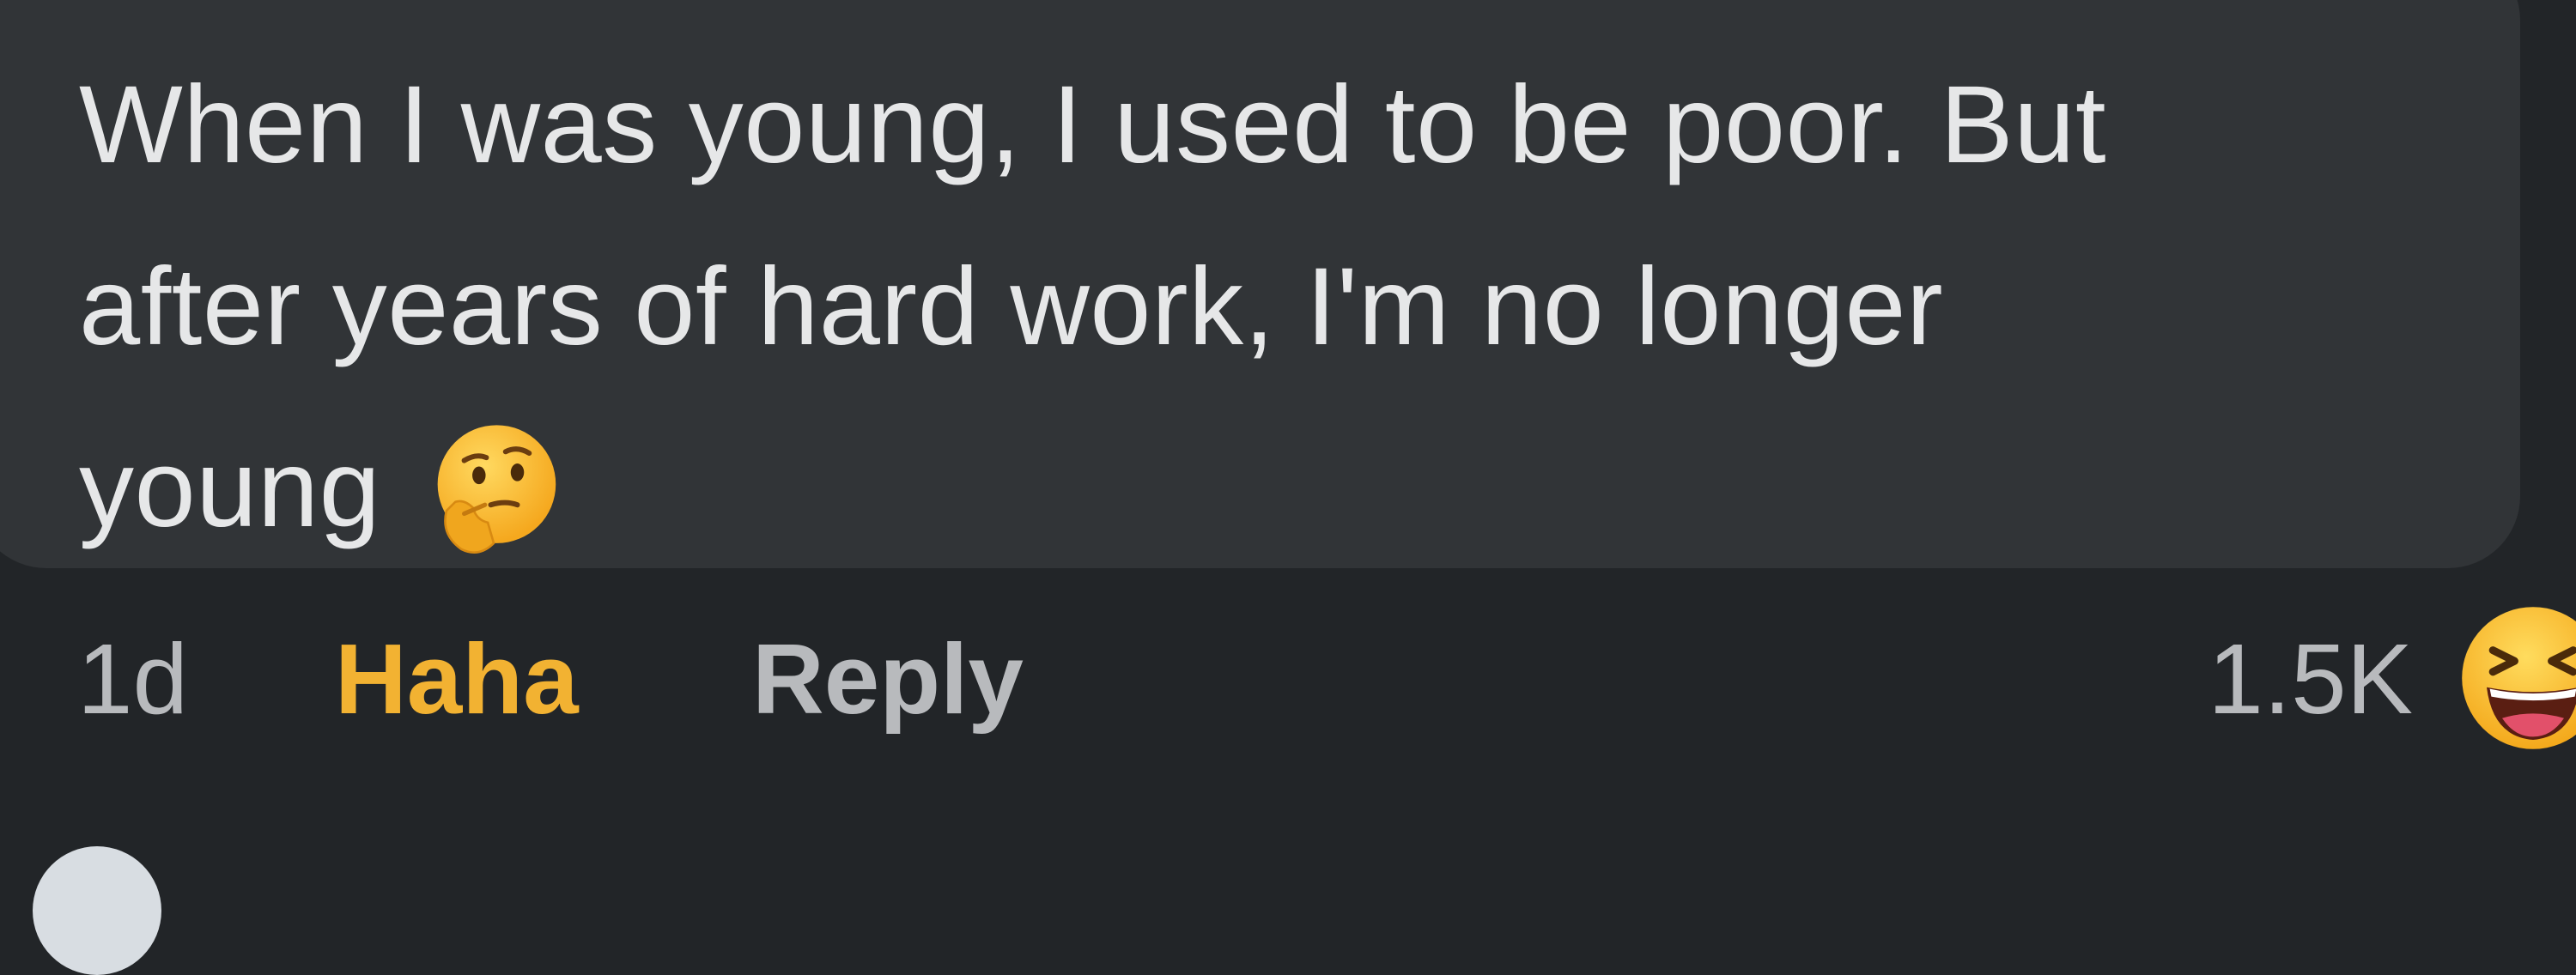  Describe the element at coordinates (133, 679) in the screenshot. I see `timestamp: 1d` at that location.